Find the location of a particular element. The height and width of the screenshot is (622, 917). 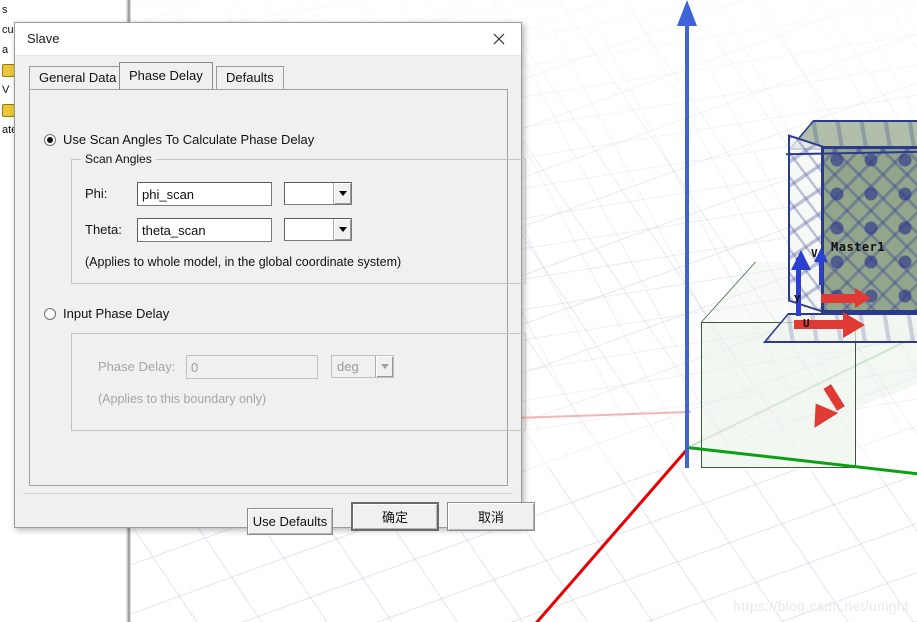

axis-label-y: Y is located at coordinates (797, 299).